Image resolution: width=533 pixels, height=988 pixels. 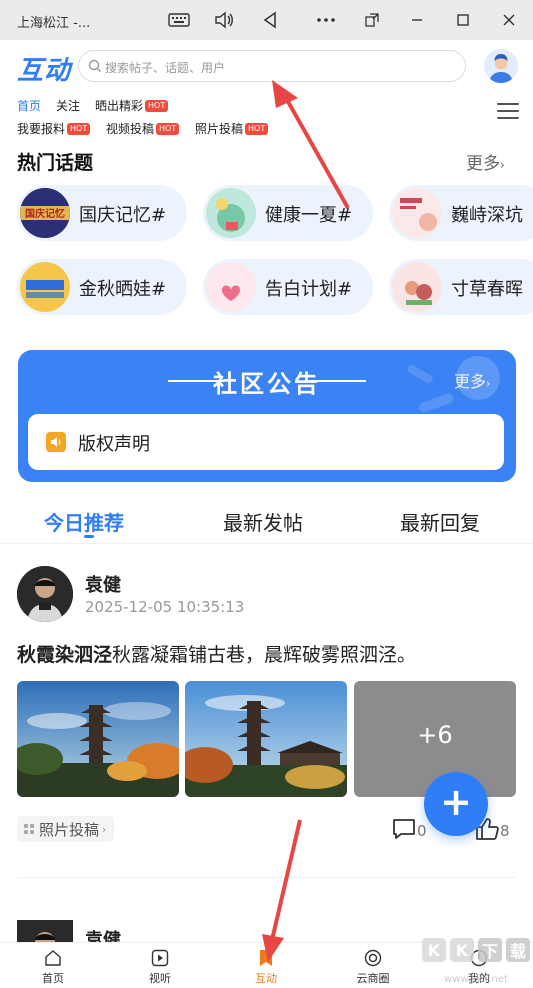 I want to click on svg-text: www.kkx.net, so click(x=476, y=979).